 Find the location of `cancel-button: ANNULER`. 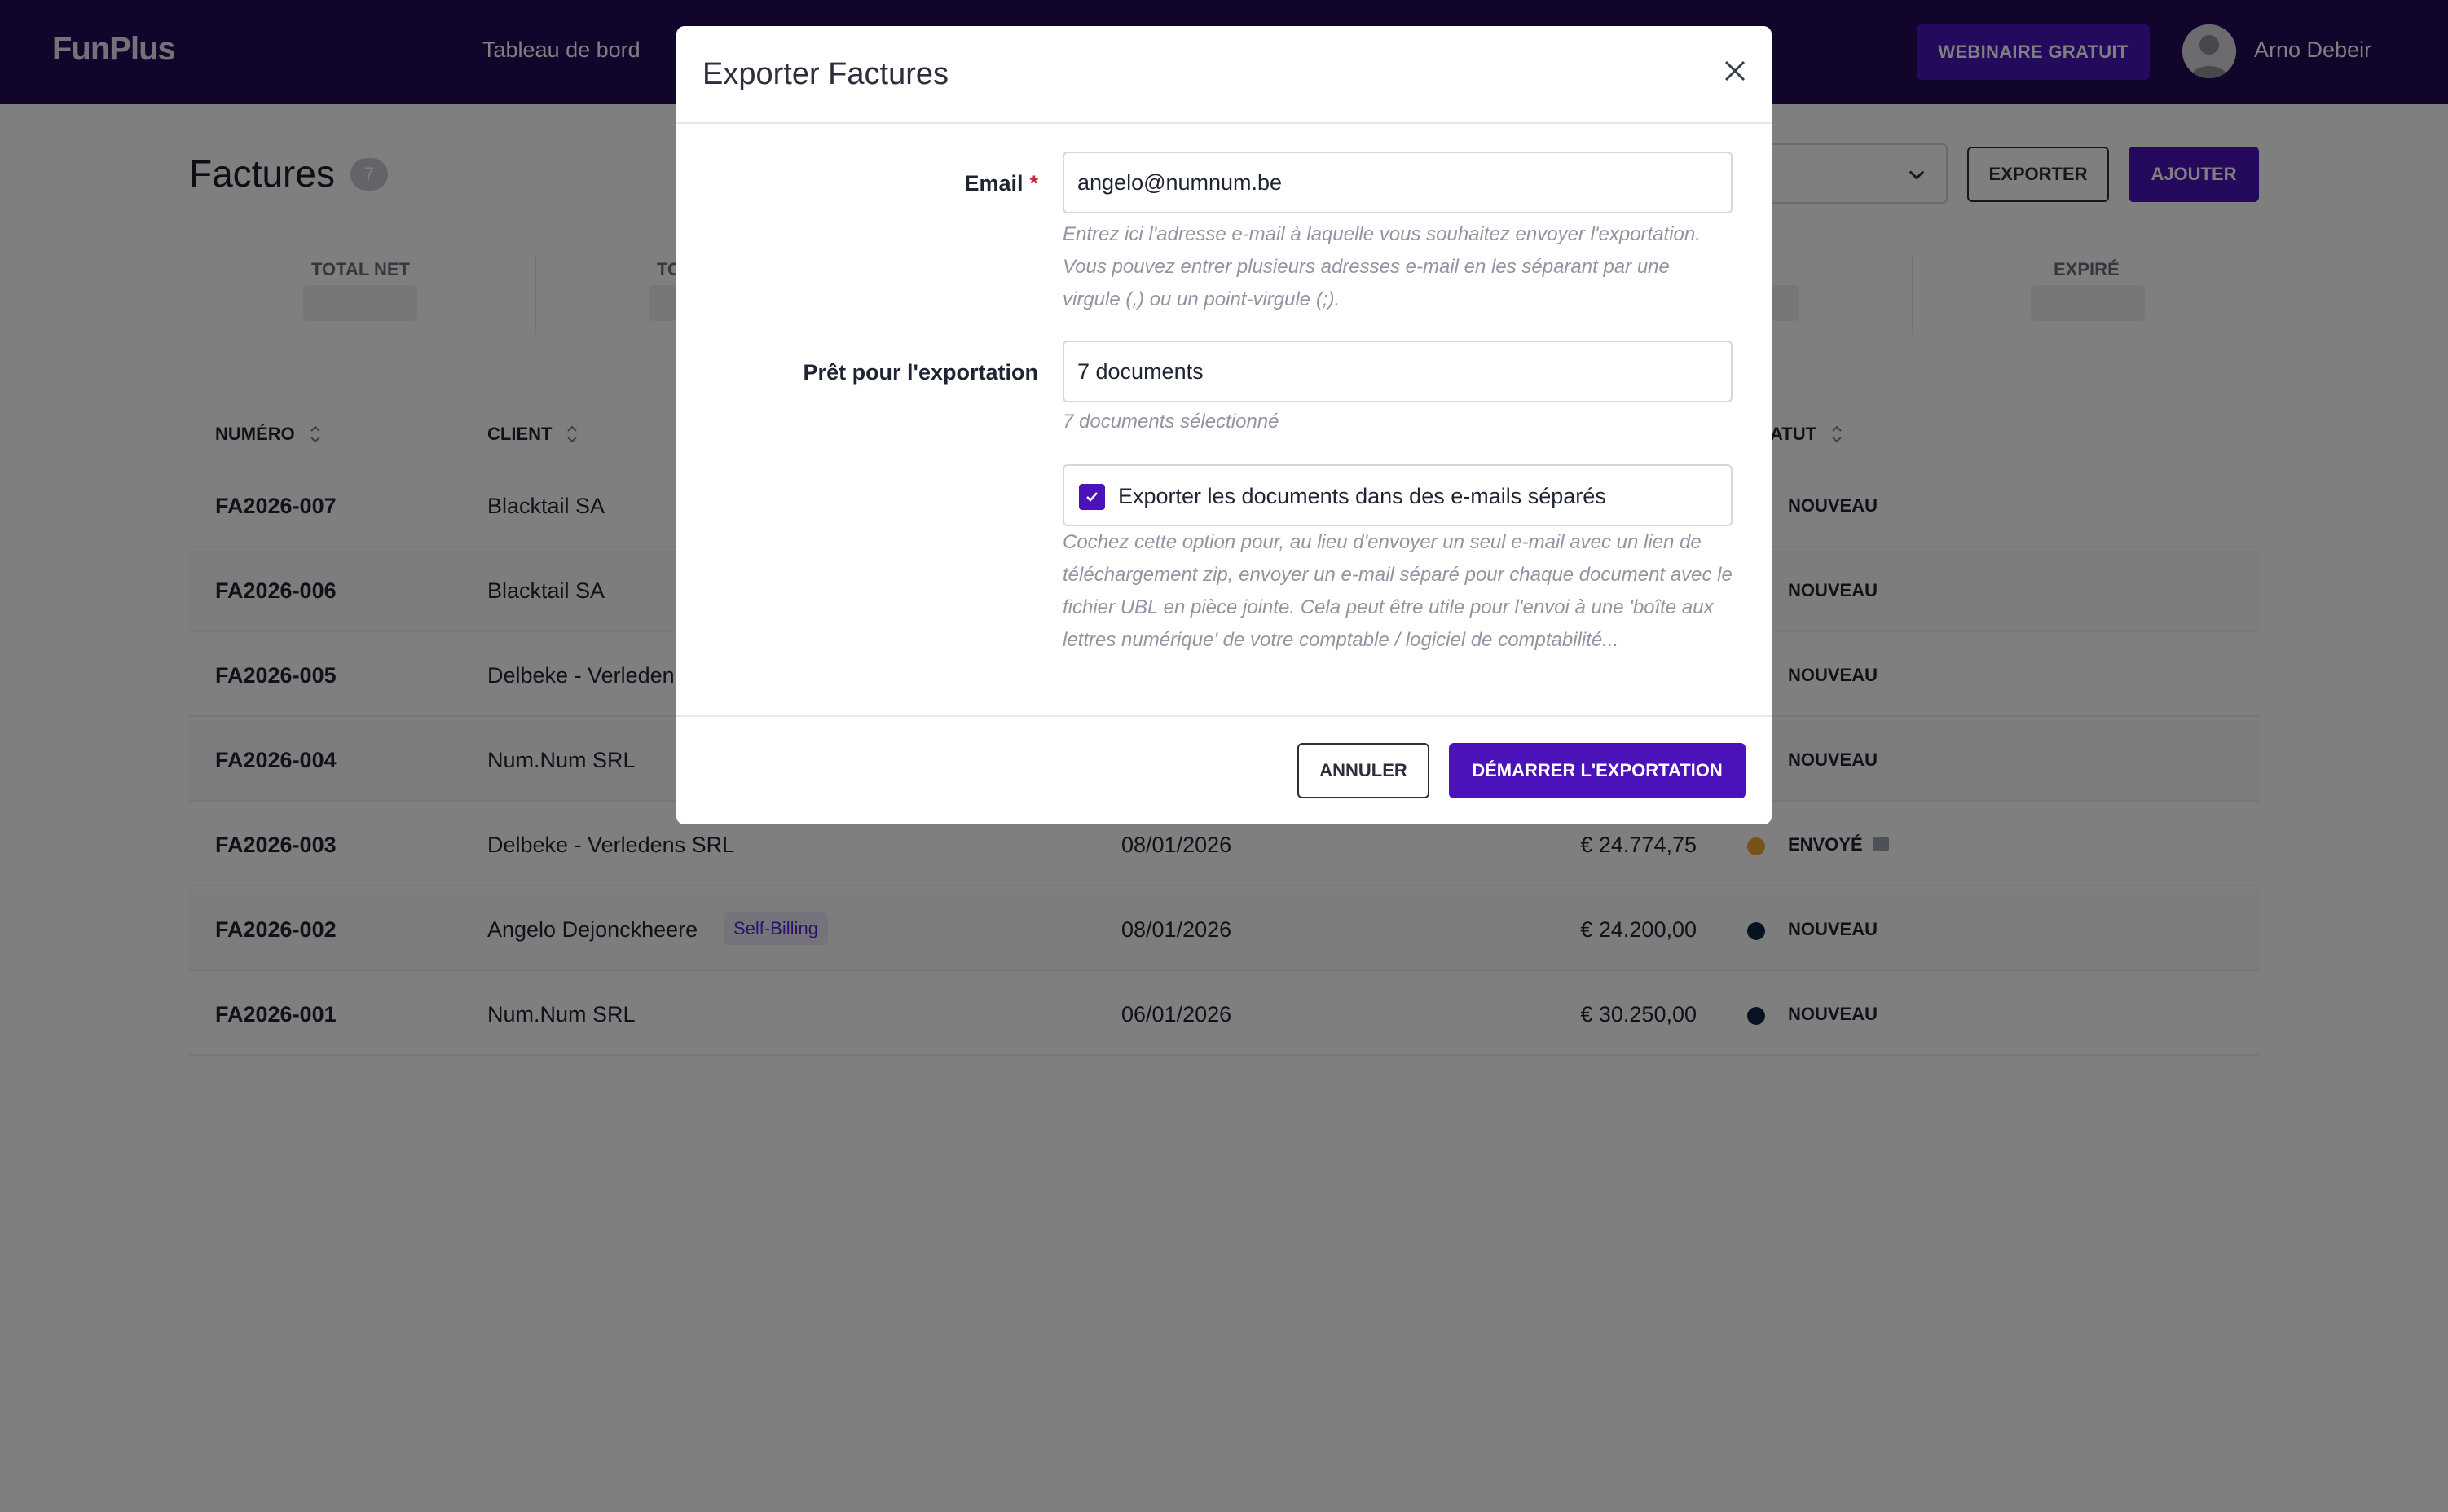

cancel-button: ANNULER is located at coordinates (1363, 770).